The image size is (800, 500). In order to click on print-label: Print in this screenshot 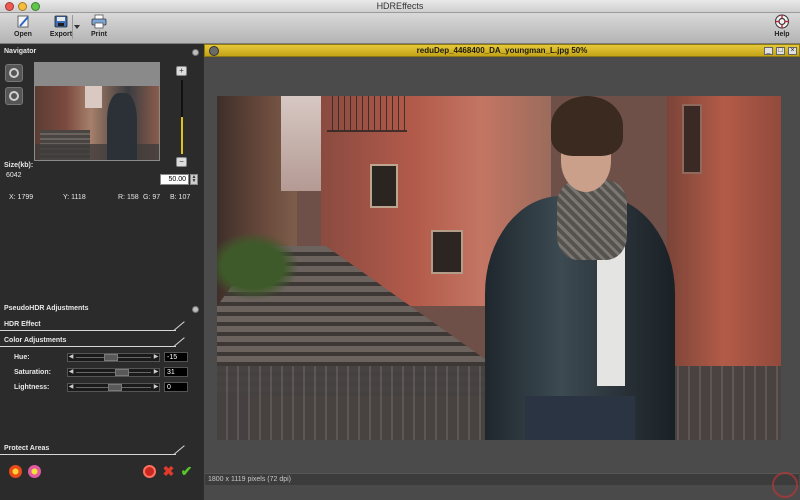, I will do `click(99, 34)`.